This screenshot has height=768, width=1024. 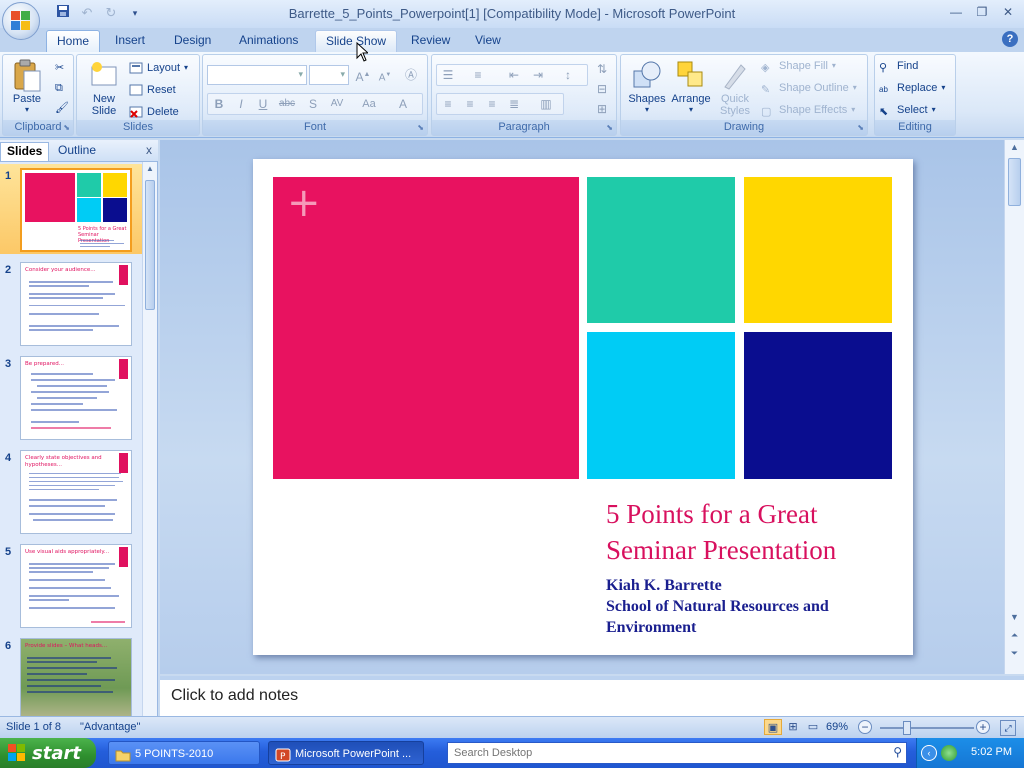 I want to click on font-name-combo, so click(x=257, y=75).